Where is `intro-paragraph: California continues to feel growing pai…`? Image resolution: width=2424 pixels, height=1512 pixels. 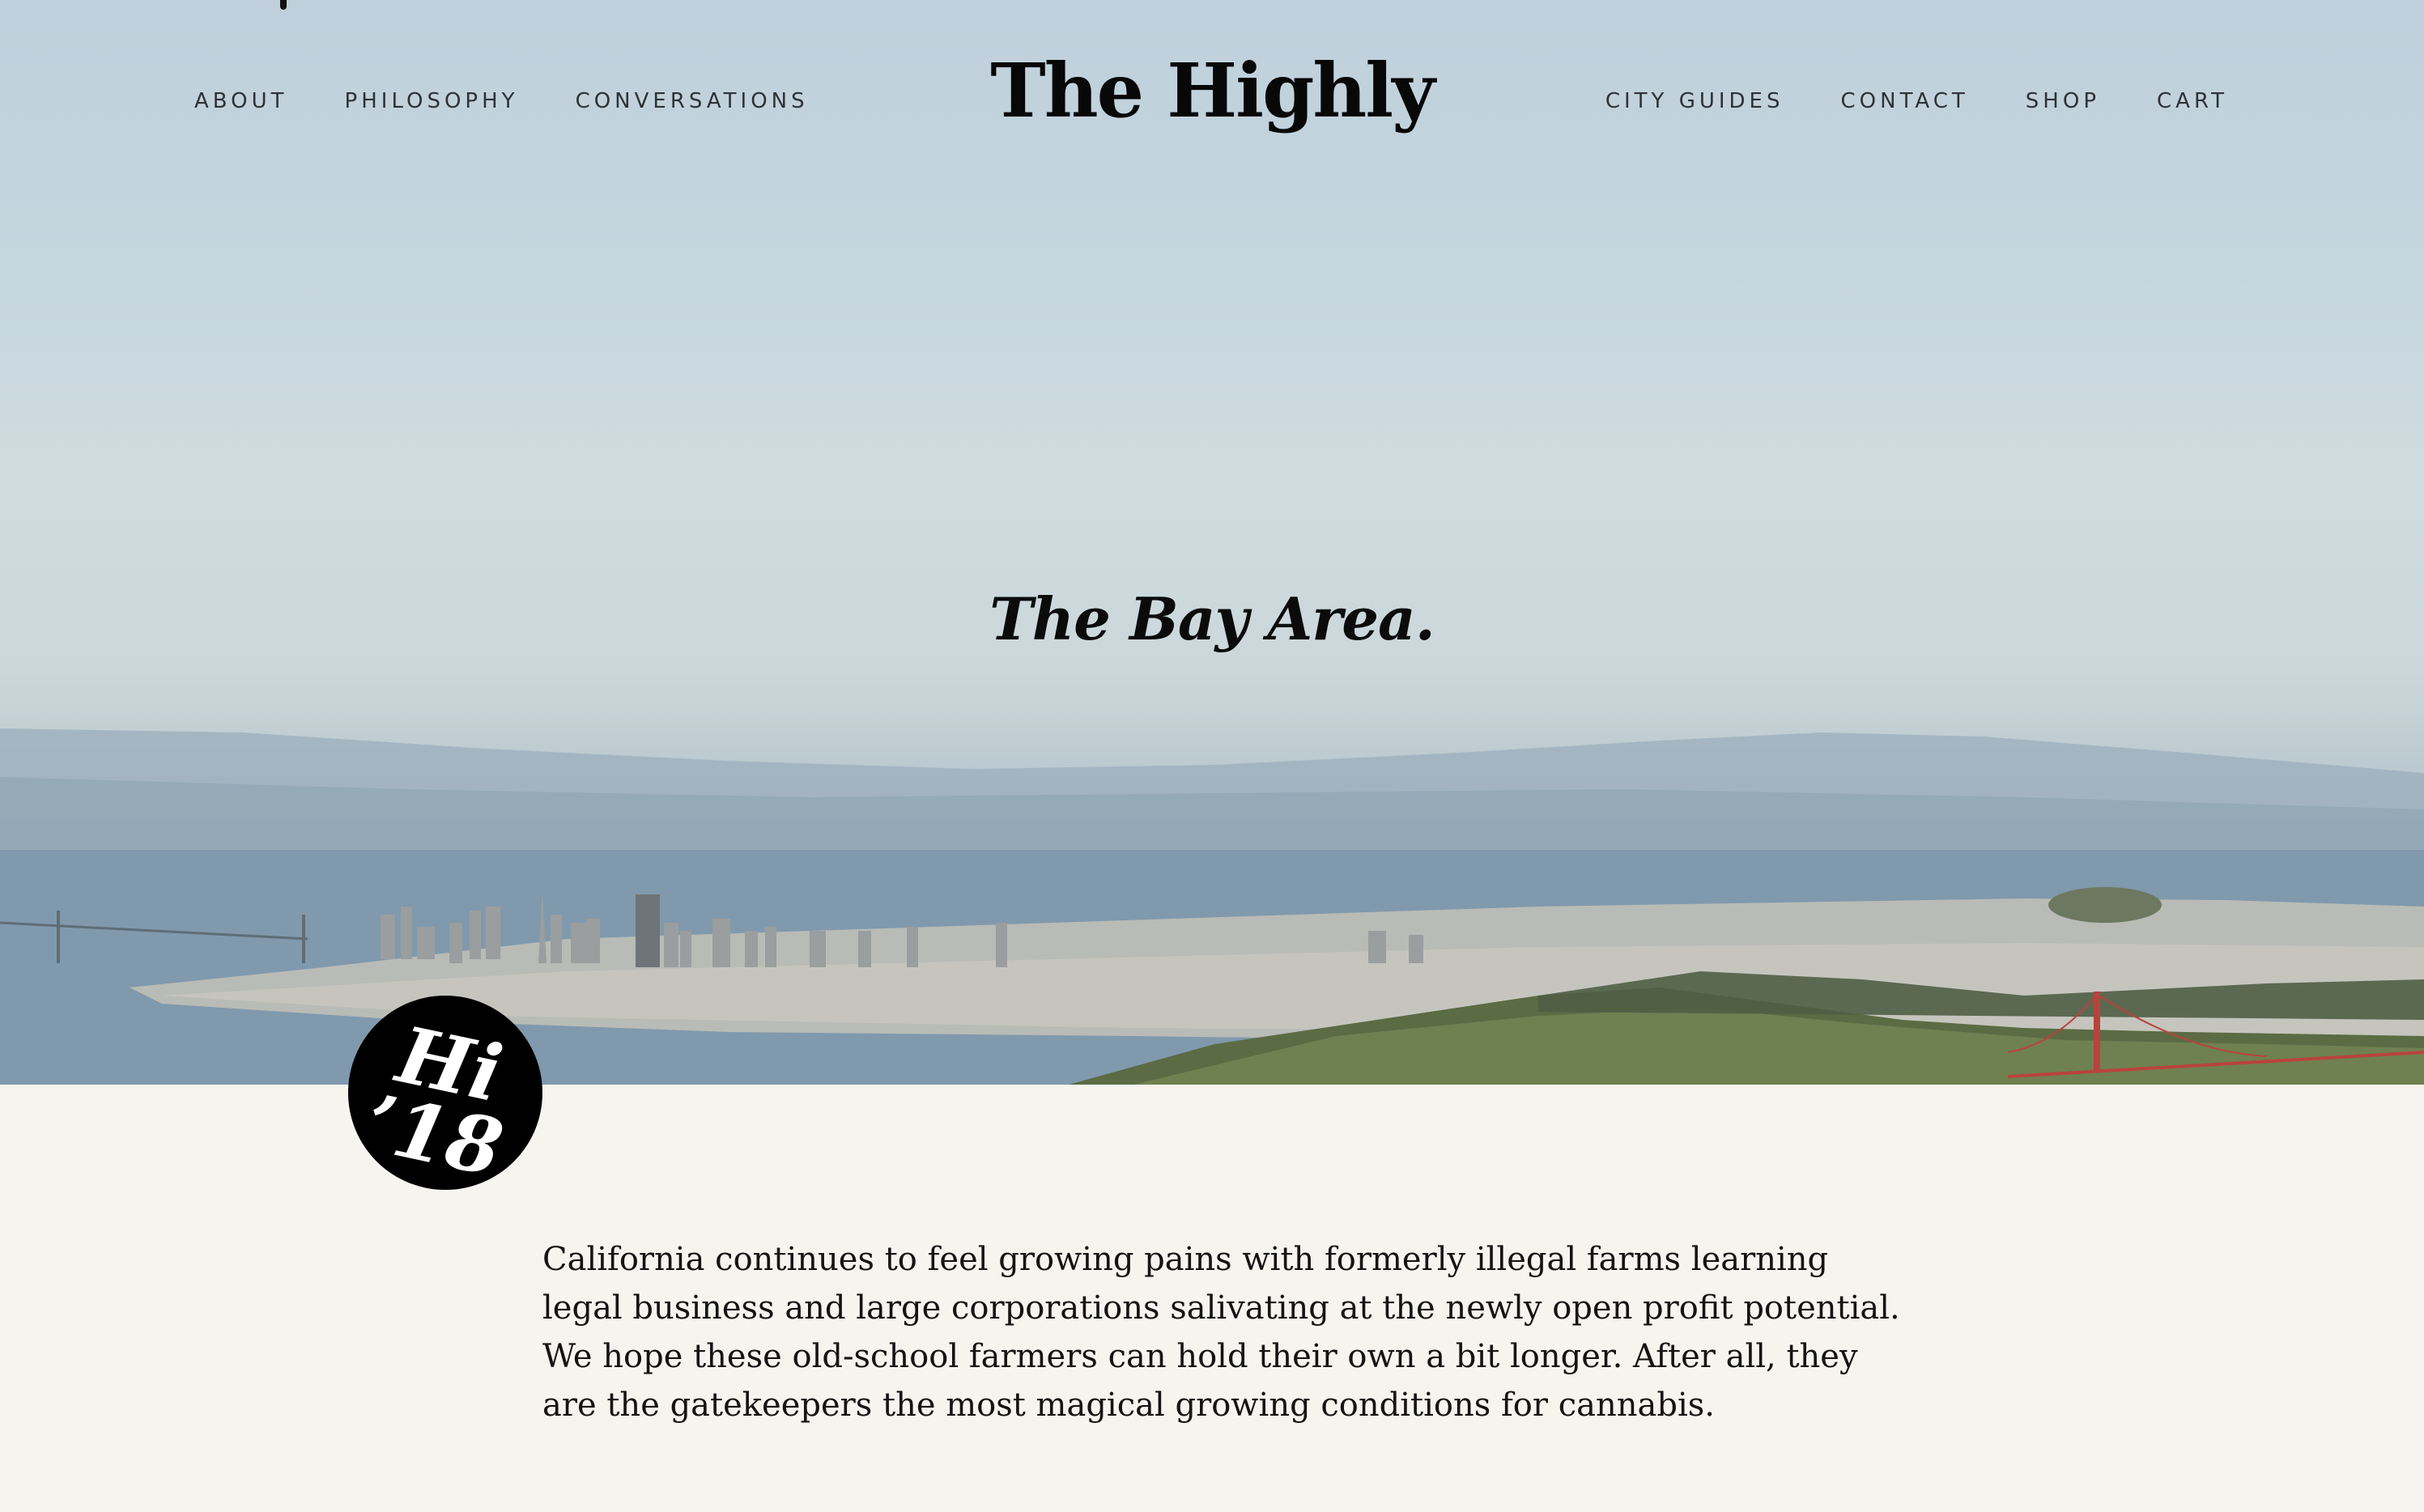 intro-paragraph: California continues to feel growing pai… is located at coordinates (1221, 1332).